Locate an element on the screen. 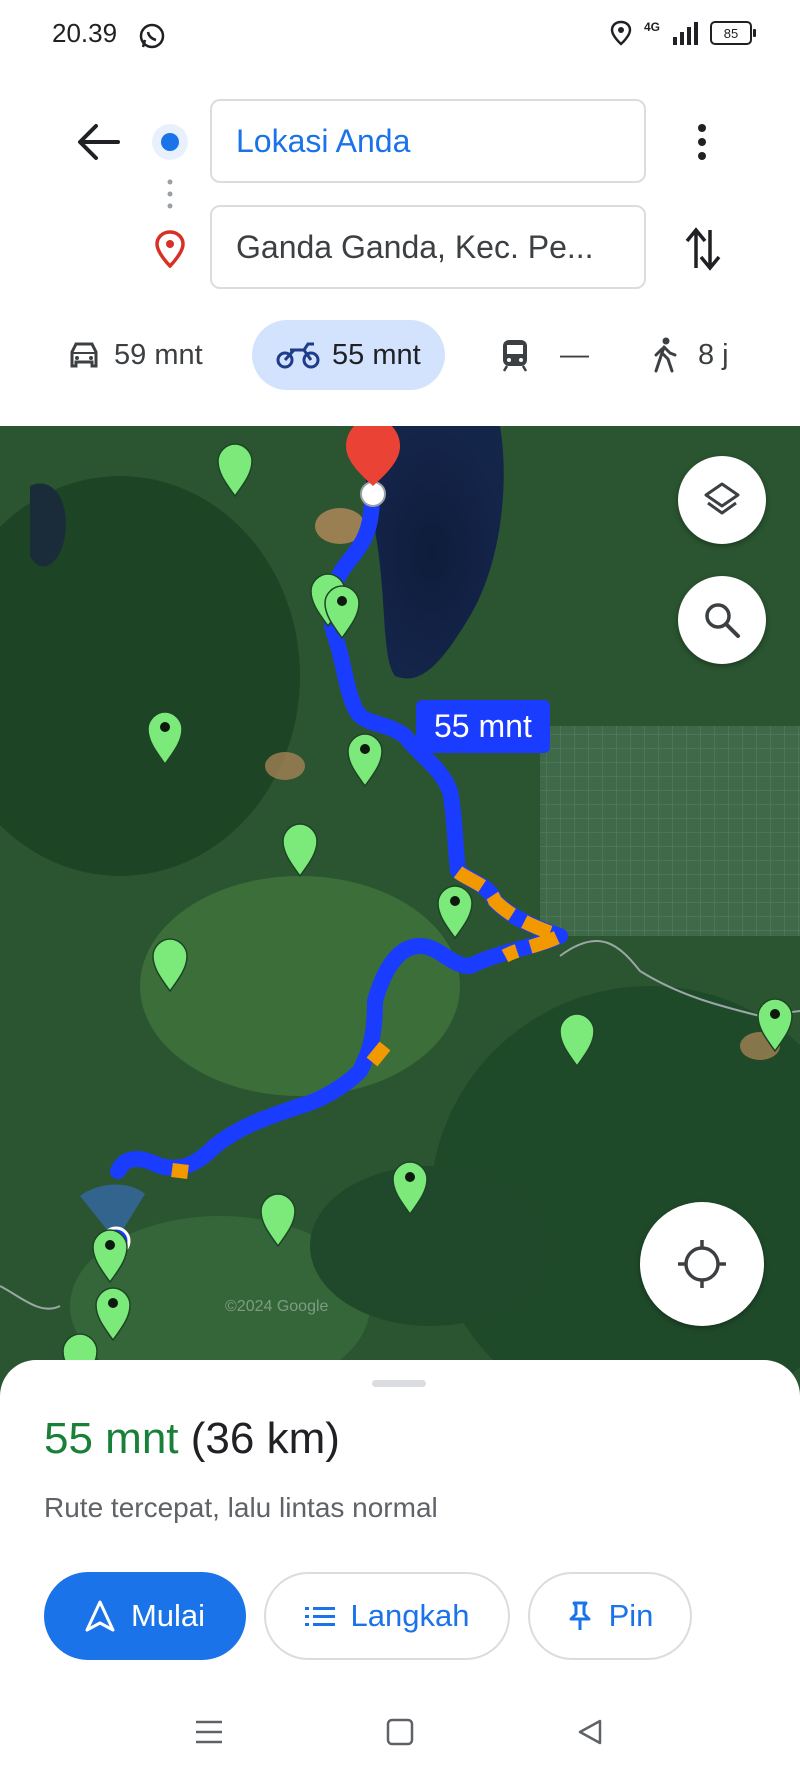 Image resolution: width=800 pixels, height=1778 pixels. forest-dark is located at coordinates (430, 1246).